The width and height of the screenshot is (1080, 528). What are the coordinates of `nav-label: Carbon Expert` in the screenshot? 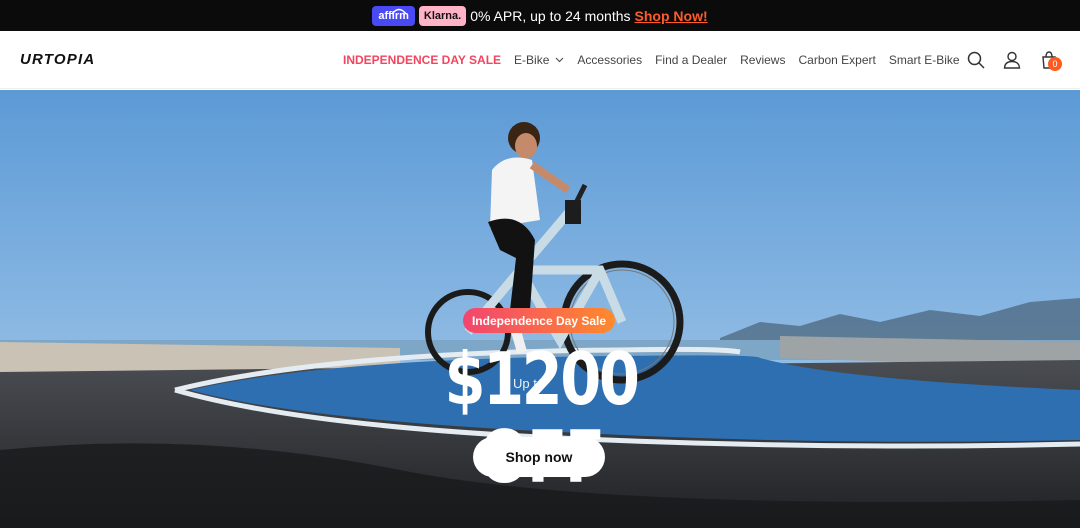 It's located at (837, 60).